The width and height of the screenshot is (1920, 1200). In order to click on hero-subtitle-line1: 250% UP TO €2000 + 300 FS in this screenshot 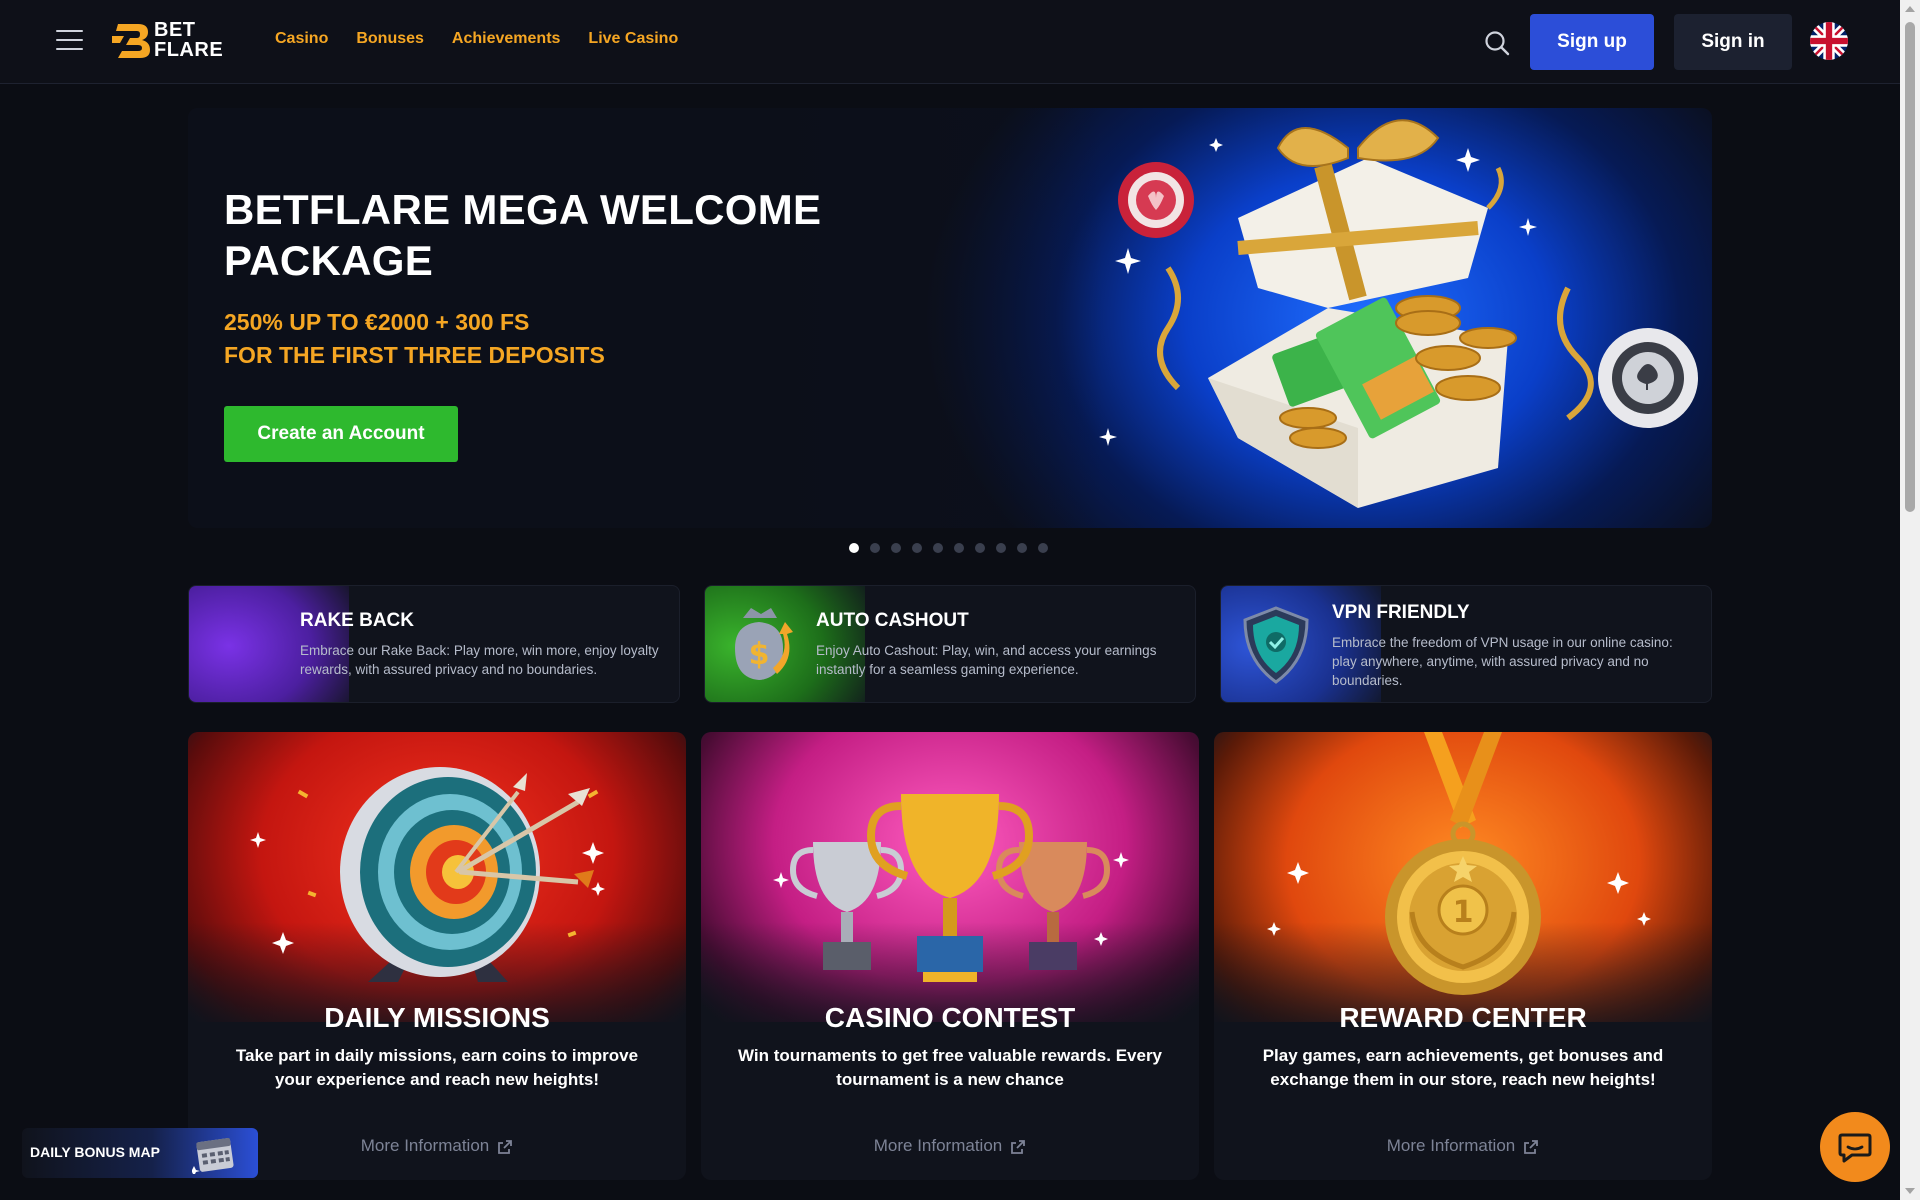, I will do `click(377, 322)`.